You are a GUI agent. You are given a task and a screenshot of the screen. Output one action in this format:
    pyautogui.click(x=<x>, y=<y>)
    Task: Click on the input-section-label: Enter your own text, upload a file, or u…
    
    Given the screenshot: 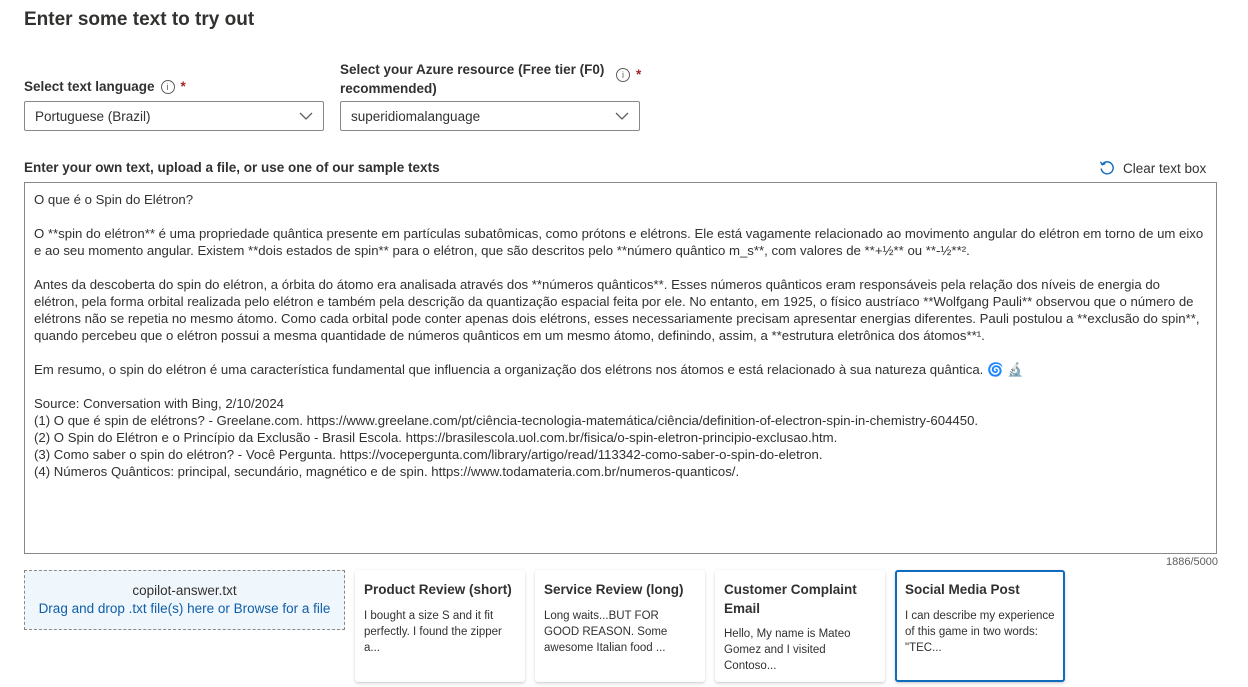 What is the action you would take?
    pyautogui.click(x=232, y=167)
    